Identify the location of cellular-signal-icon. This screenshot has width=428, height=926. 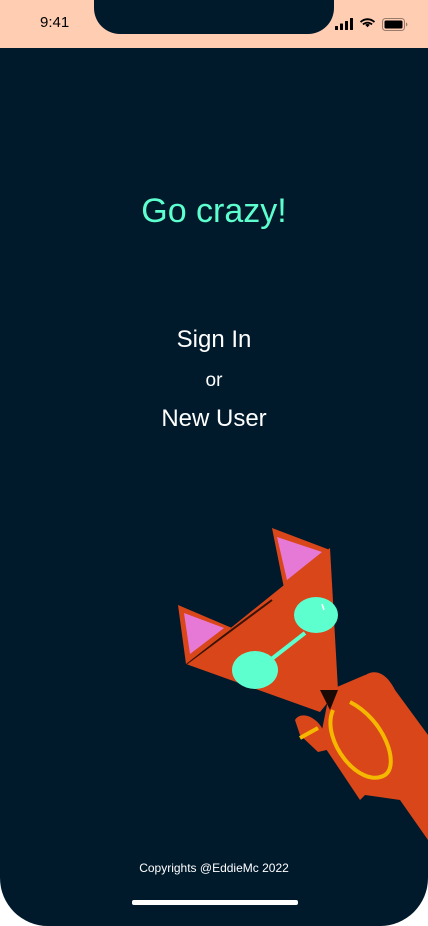
(344, 24).